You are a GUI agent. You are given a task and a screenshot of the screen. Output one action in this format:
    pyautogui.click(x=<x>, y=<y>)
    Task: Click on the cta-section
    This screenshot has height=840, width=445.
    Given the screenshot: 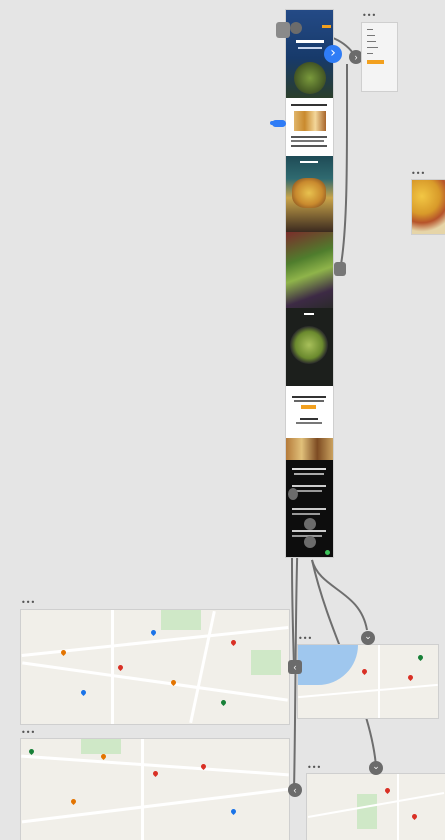 What is the action you would take?
    pyautogui.click(x=309, y=412)
    